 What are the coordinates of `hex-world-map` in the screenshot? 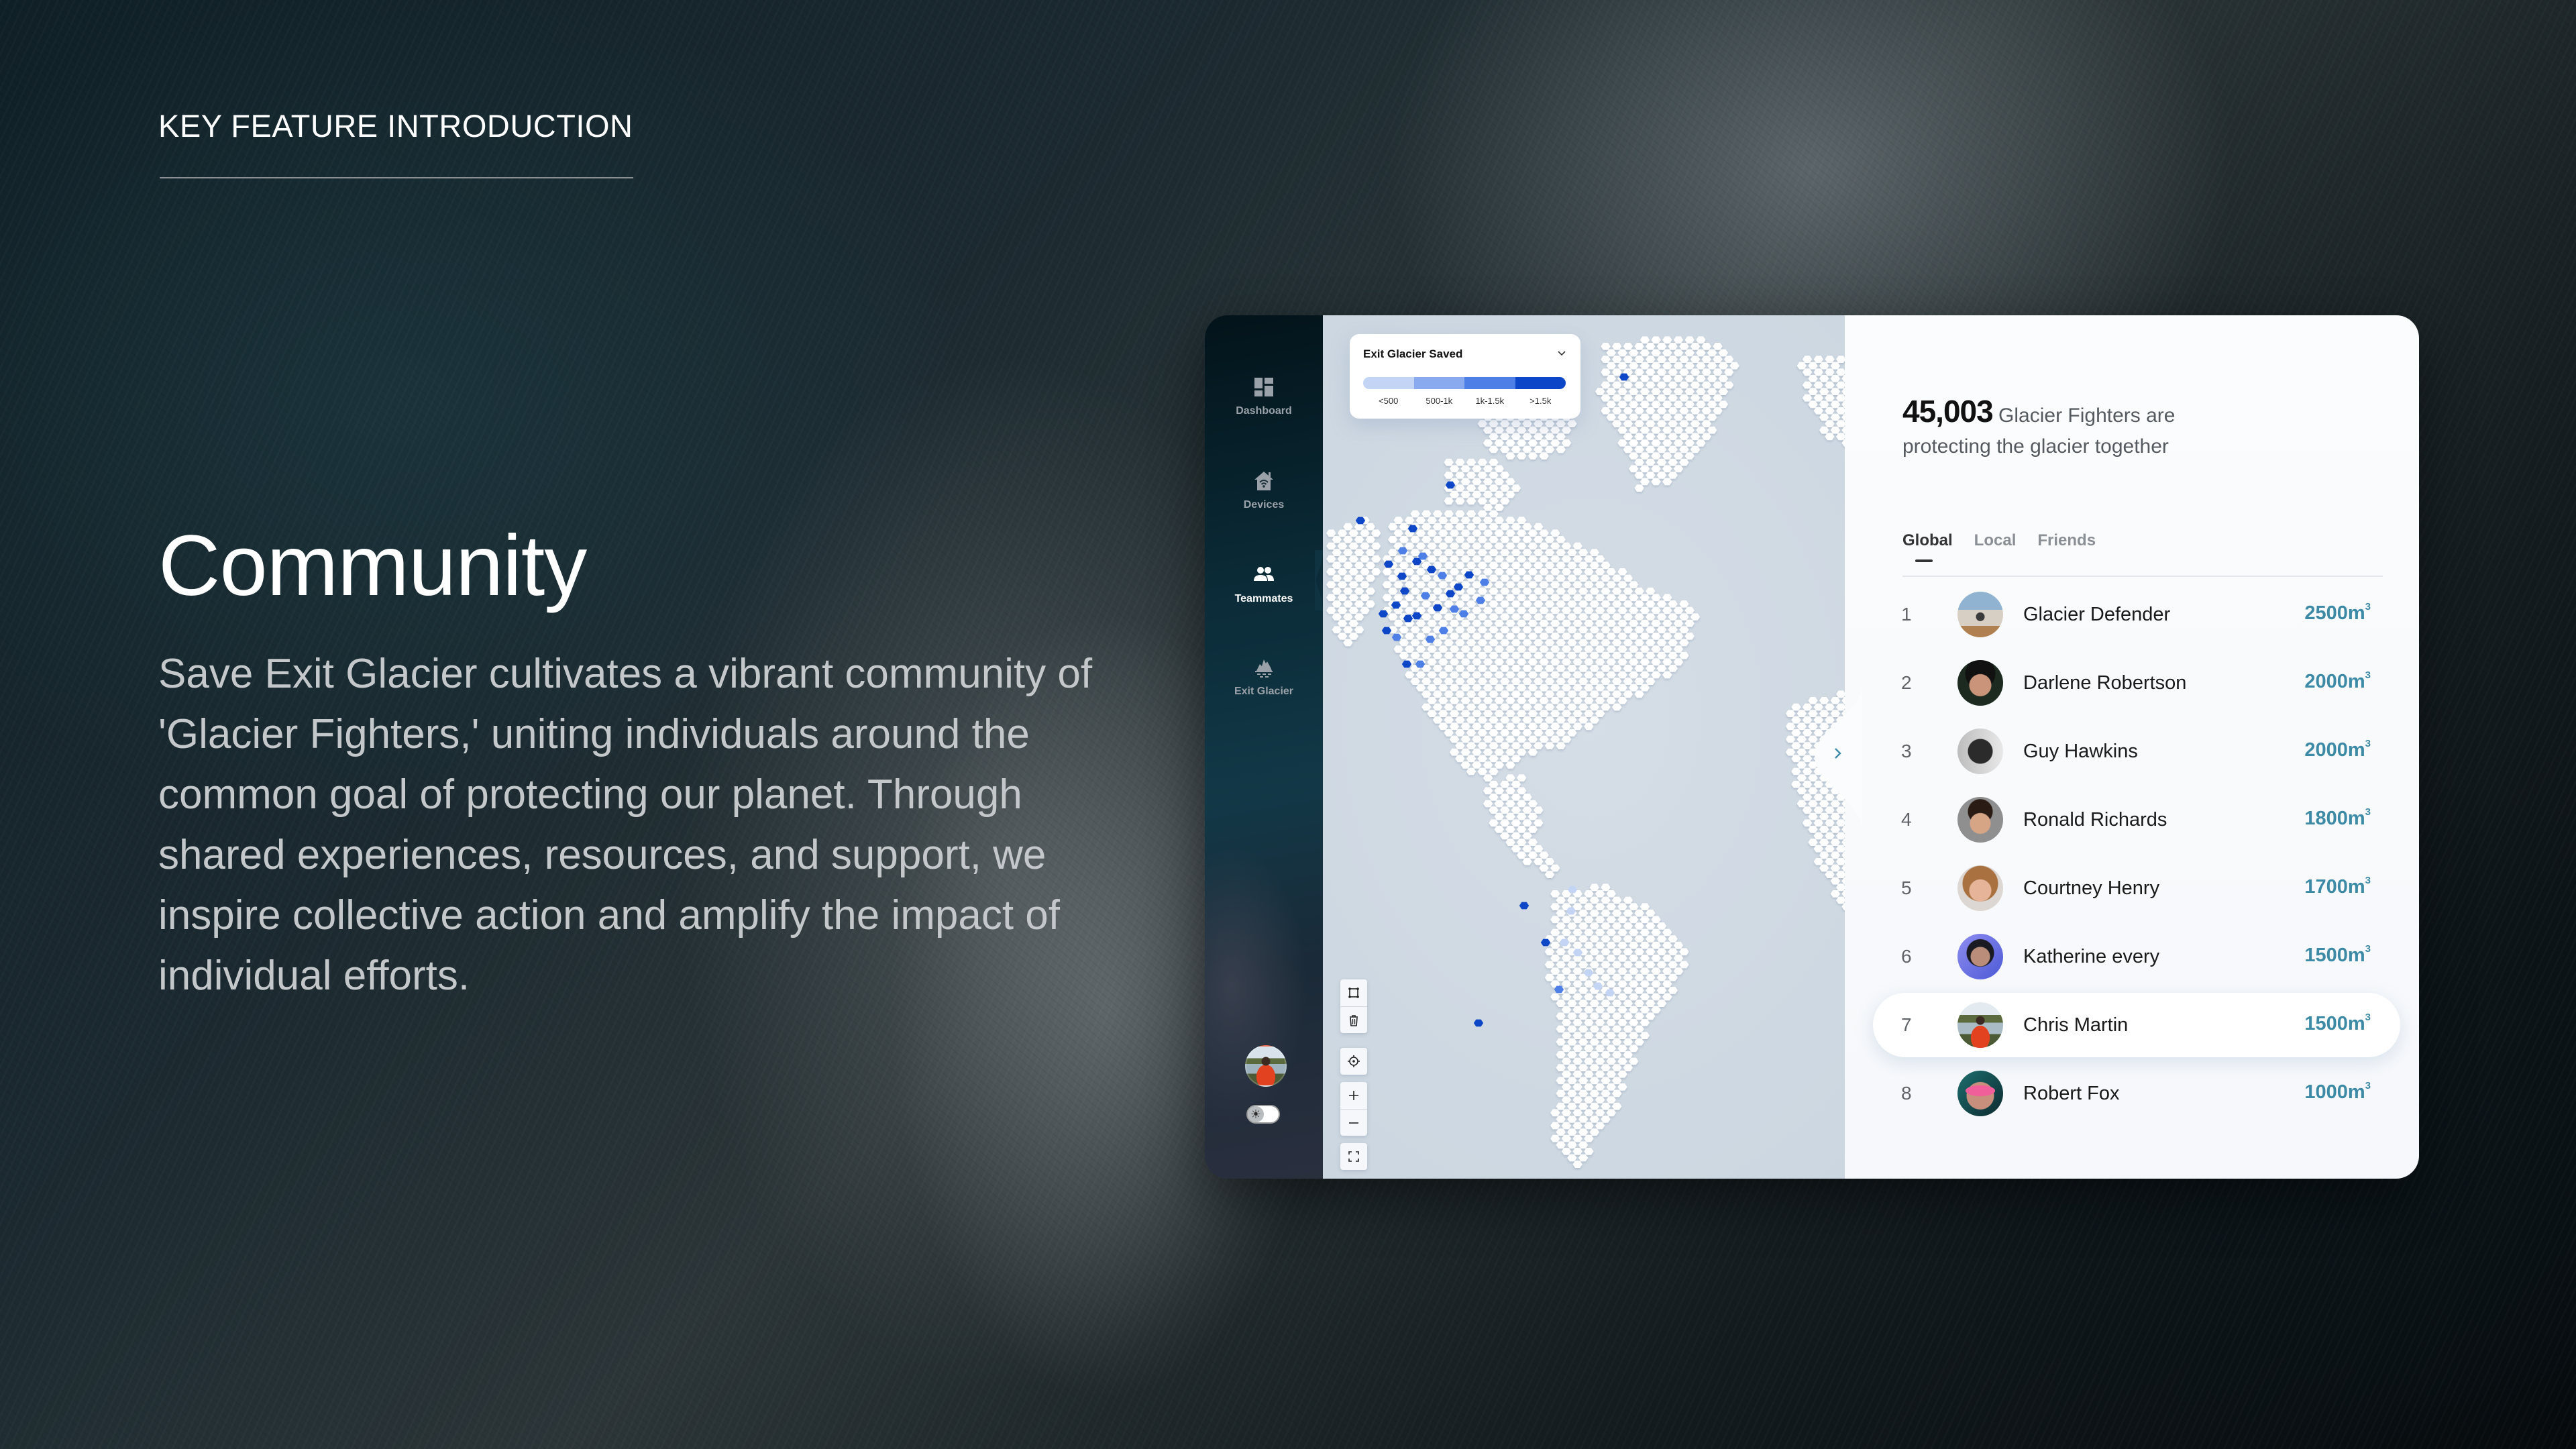 It's located at (1586, 747).